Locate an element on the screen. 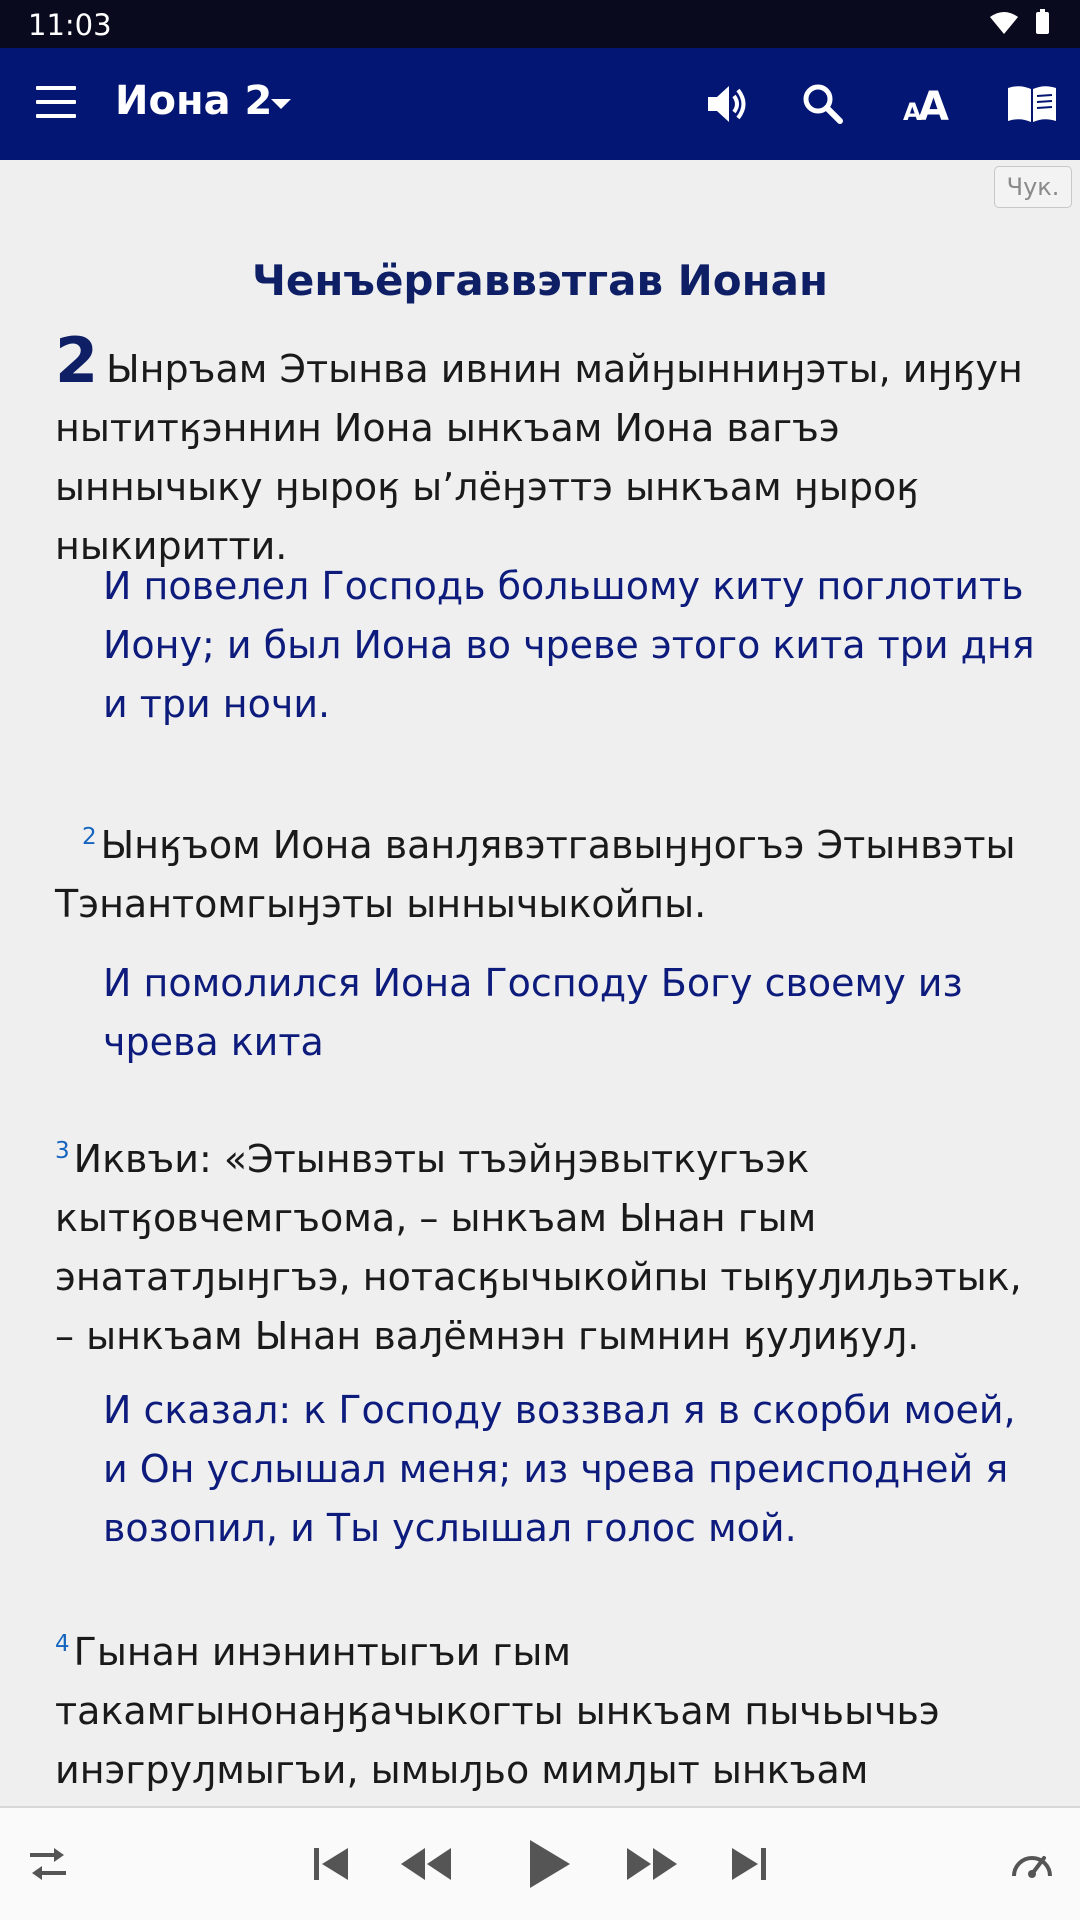  skip-previous-icon is located at coordinates (332, 1864).